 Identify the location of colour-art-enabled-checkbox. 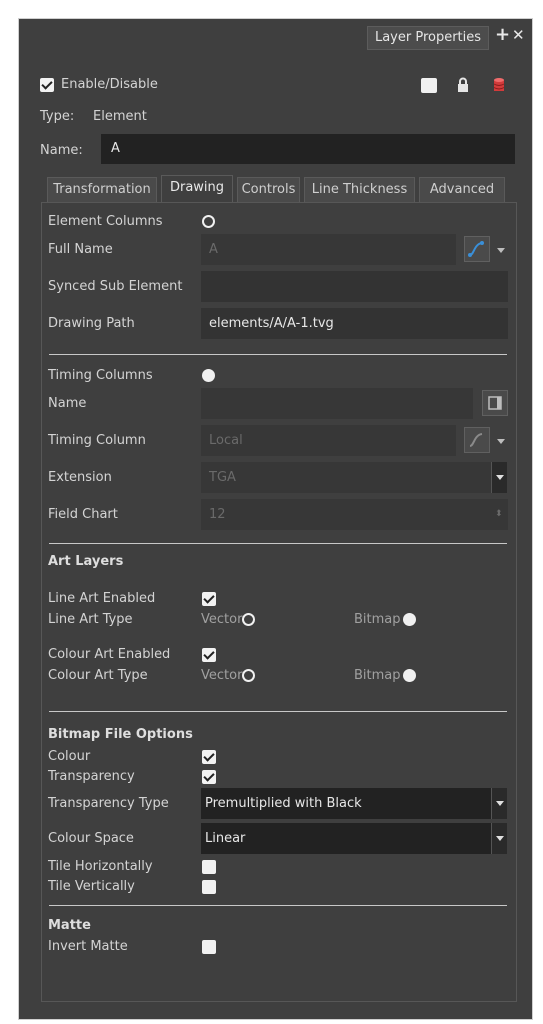
(209, 655).